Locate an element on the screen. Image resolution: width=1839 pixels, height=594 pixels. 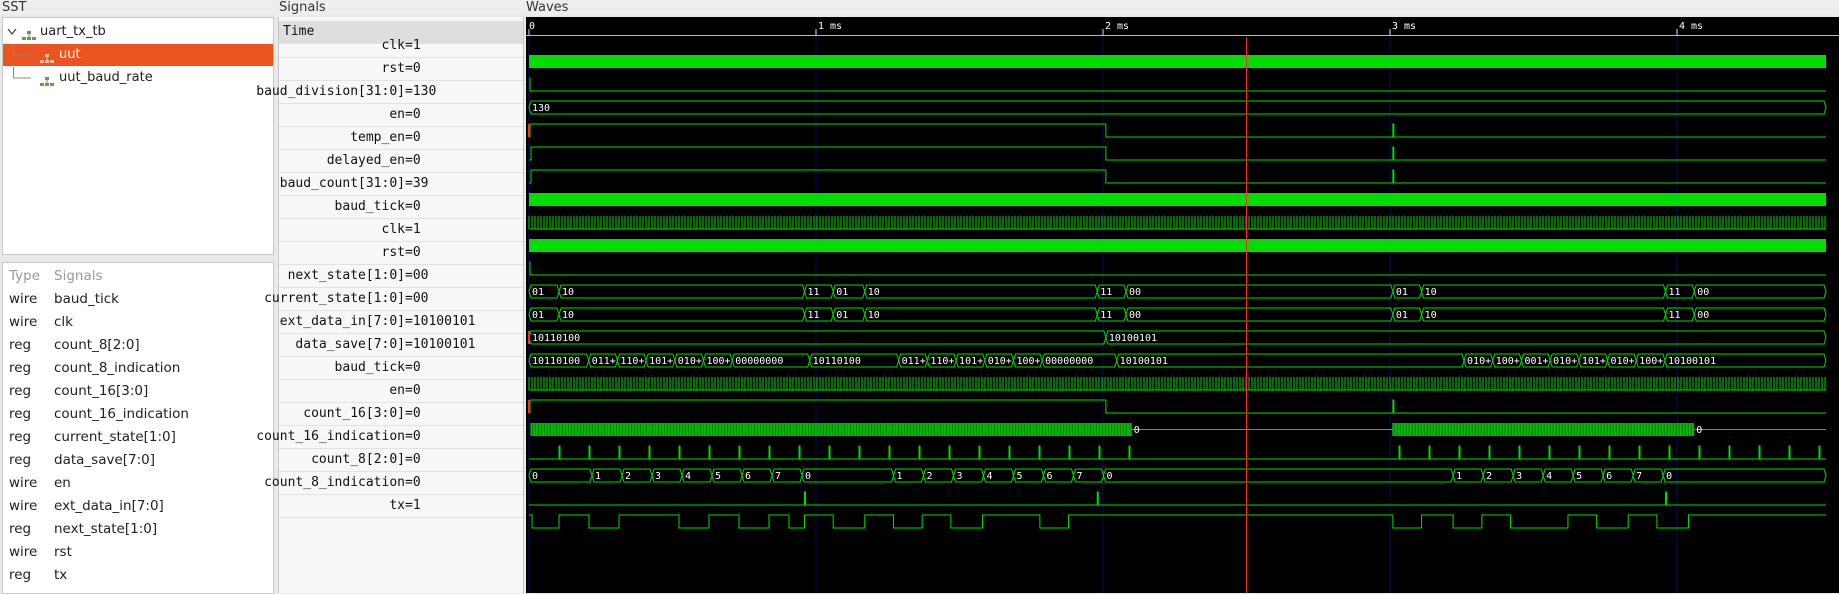
signal-row: delayed_en =0 is located at coordinates (401, 161).